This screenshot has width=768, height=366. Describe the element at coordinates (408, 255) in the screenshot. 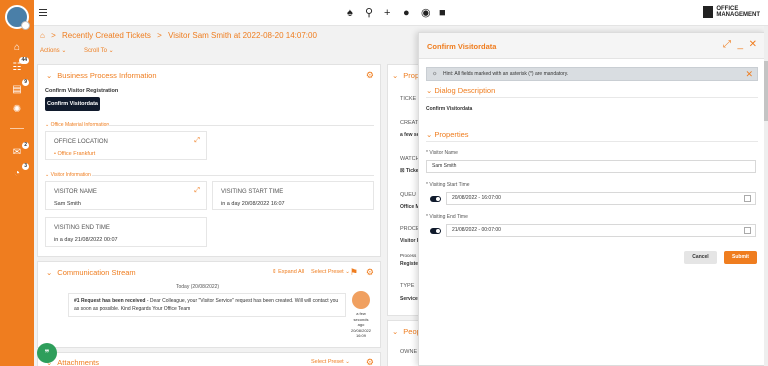

I see `process-sub-label: Process` at that location.